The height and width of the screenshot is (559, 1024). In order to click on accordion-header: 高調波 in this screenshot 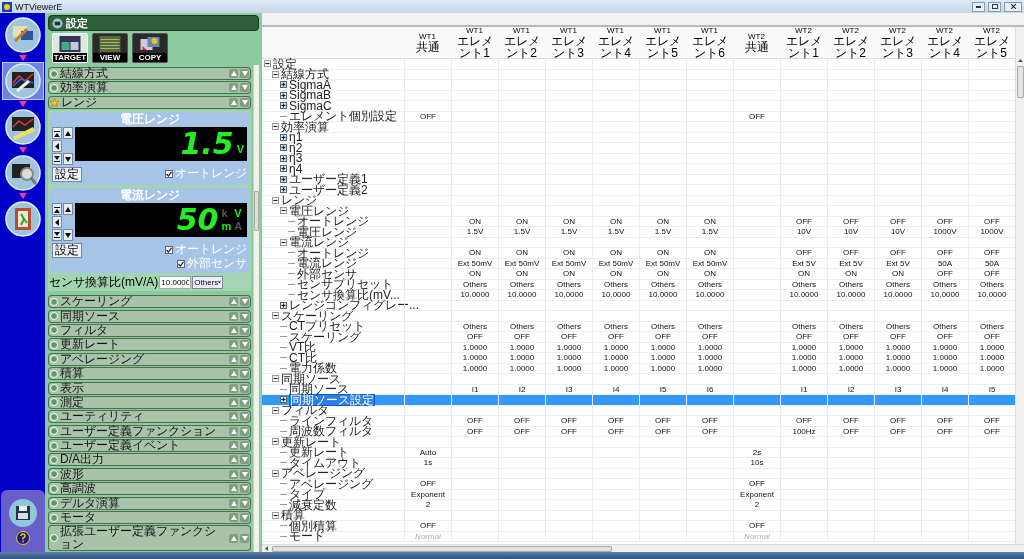, I will do `click(149, 489)`.